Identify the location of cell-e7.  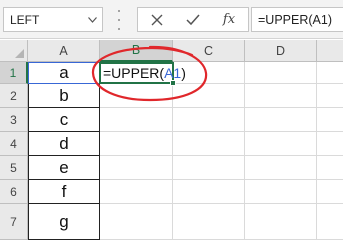
(330, 222).